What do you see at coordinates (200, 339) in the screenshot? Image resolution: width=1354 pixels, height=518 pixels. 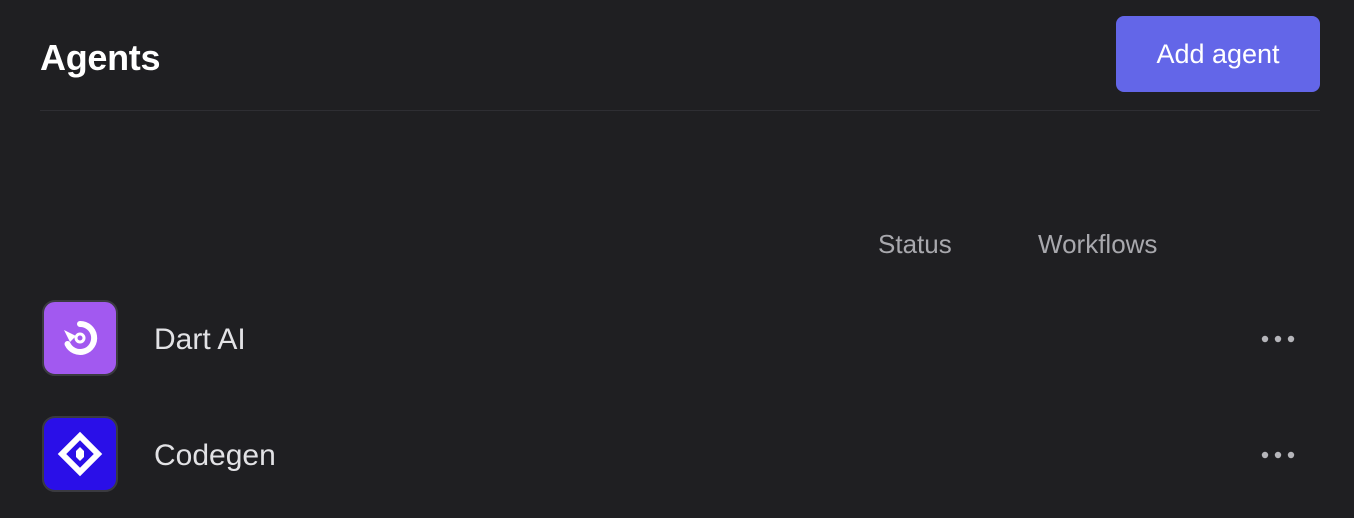 I see `agent-name: Dart AI` at bounding box center [200, 339].